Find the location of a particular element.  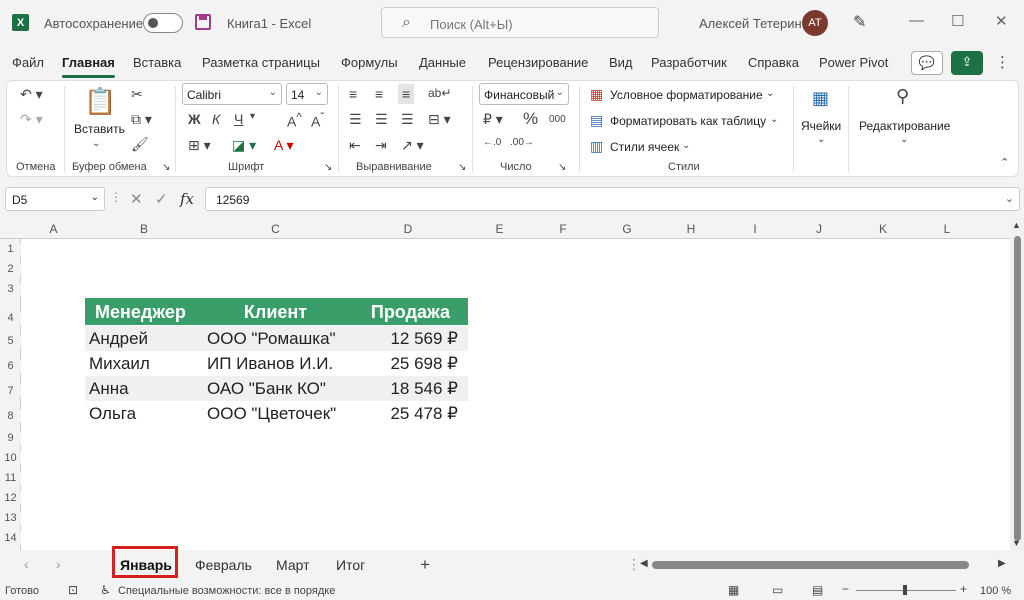

sheet-tab-march: Март is located at coordinates (293, 565).